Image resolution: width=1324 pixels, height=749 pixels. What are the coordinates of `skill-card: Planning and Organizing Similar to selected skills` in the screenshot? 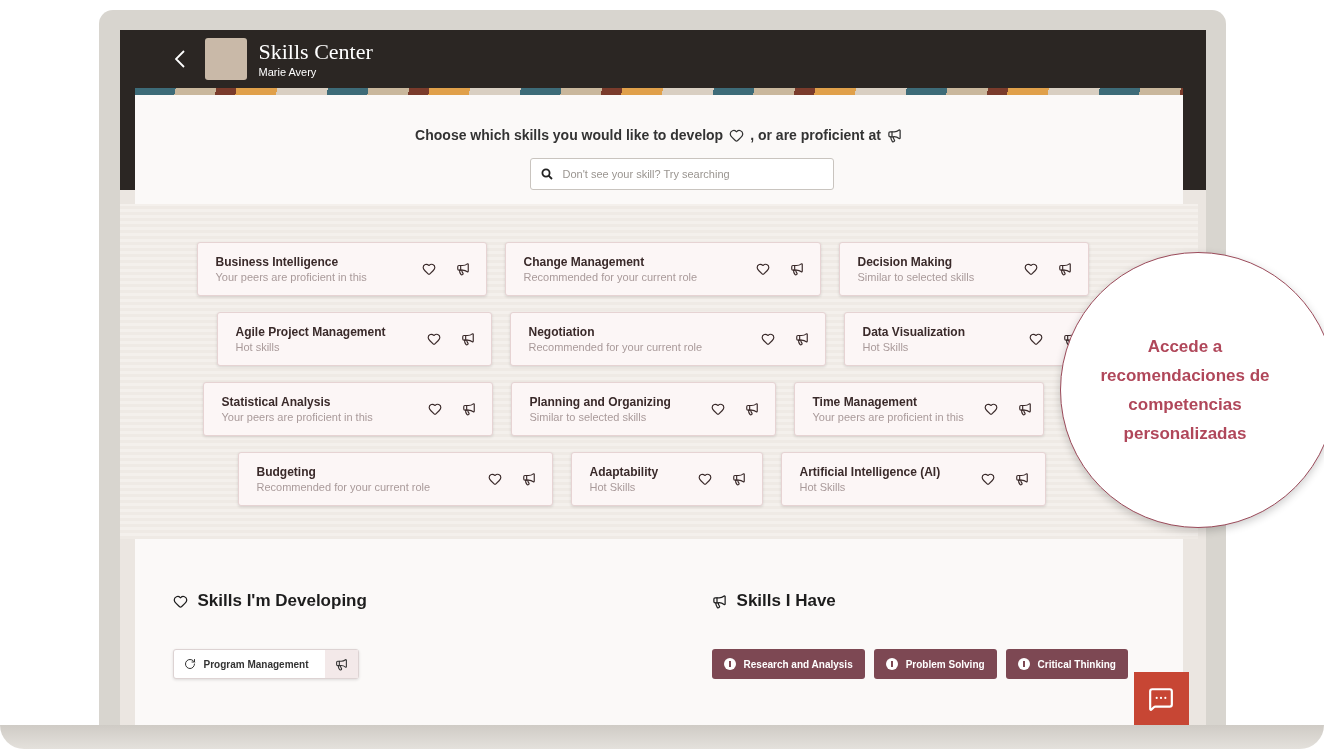 It's located at (643, 409).